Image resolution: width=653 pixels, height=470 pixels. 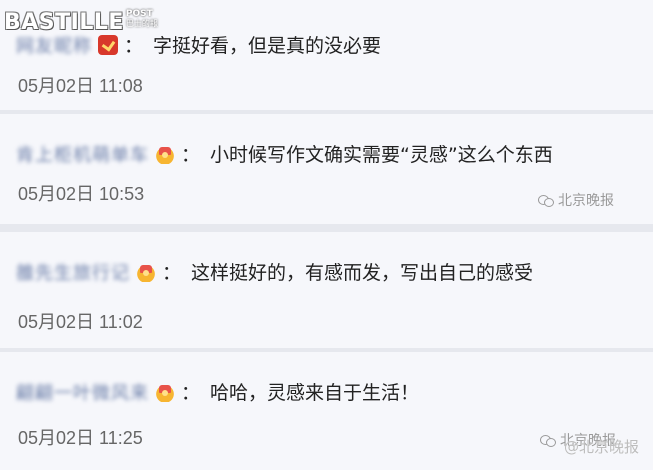 I want to click on comment-time: 05月02日 10:53, so click(x=81, y=194).